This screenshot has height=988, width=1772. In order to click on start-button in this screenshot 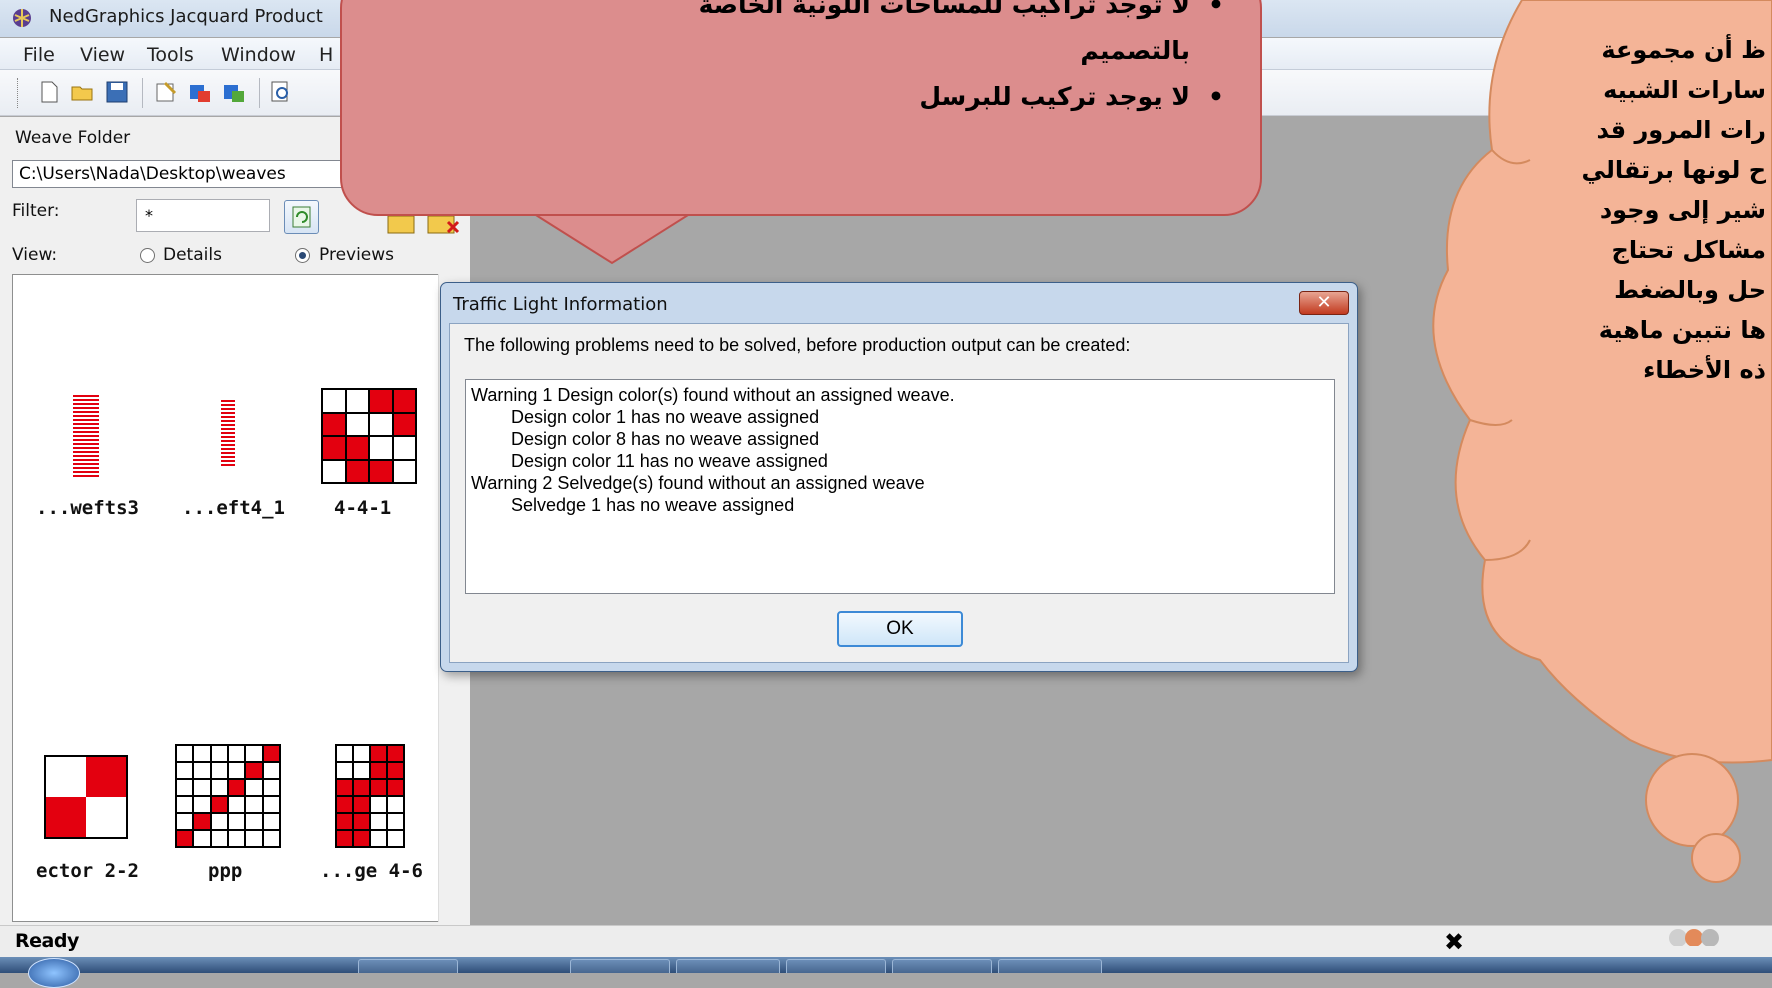, I will do `click(54, 973)`.